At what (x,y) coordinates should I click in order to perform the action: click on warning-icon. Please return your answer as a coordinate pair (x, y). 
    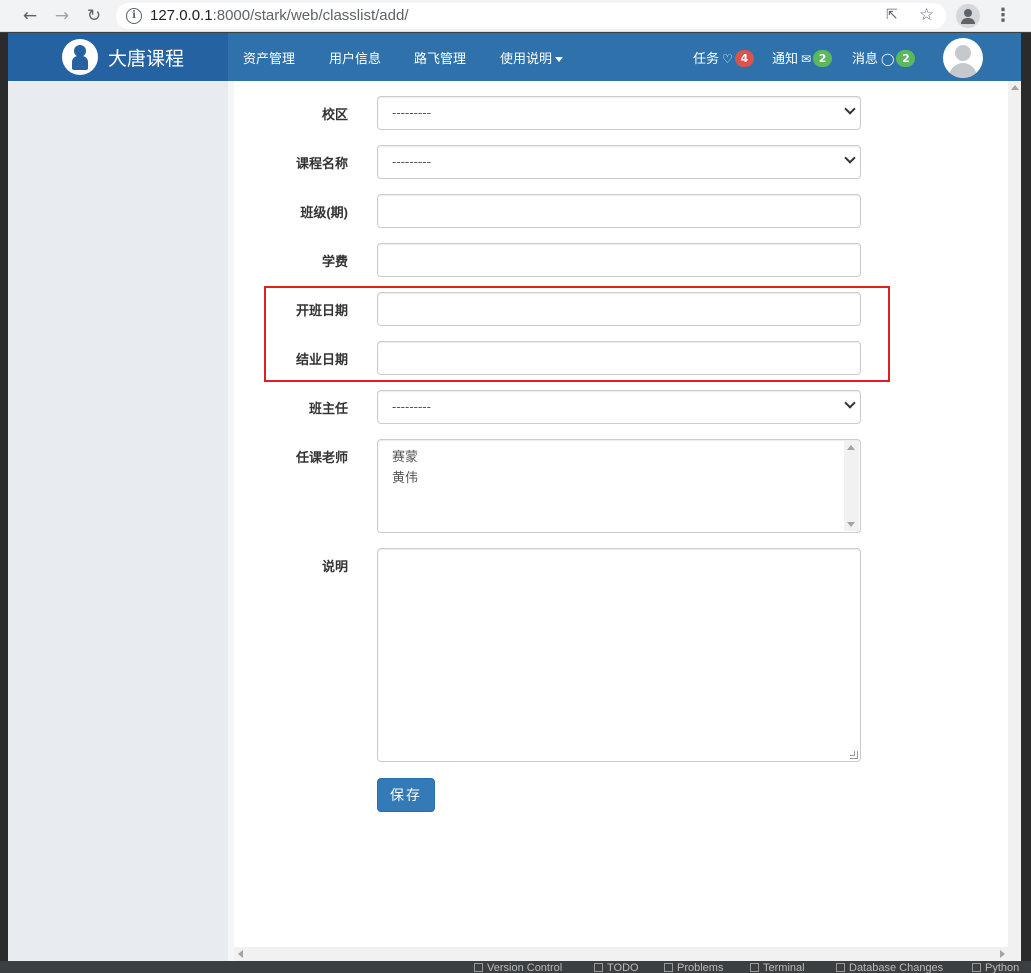
    Looking at the image, I should click on (668, 967).